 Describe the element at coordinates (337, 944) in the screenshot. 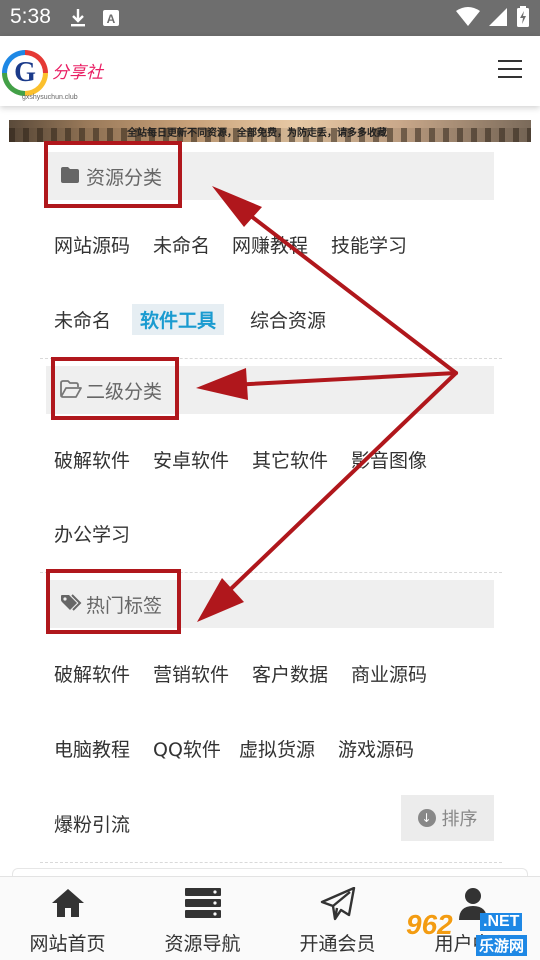

I see `nav-vip-label: 开通会员` at that location.